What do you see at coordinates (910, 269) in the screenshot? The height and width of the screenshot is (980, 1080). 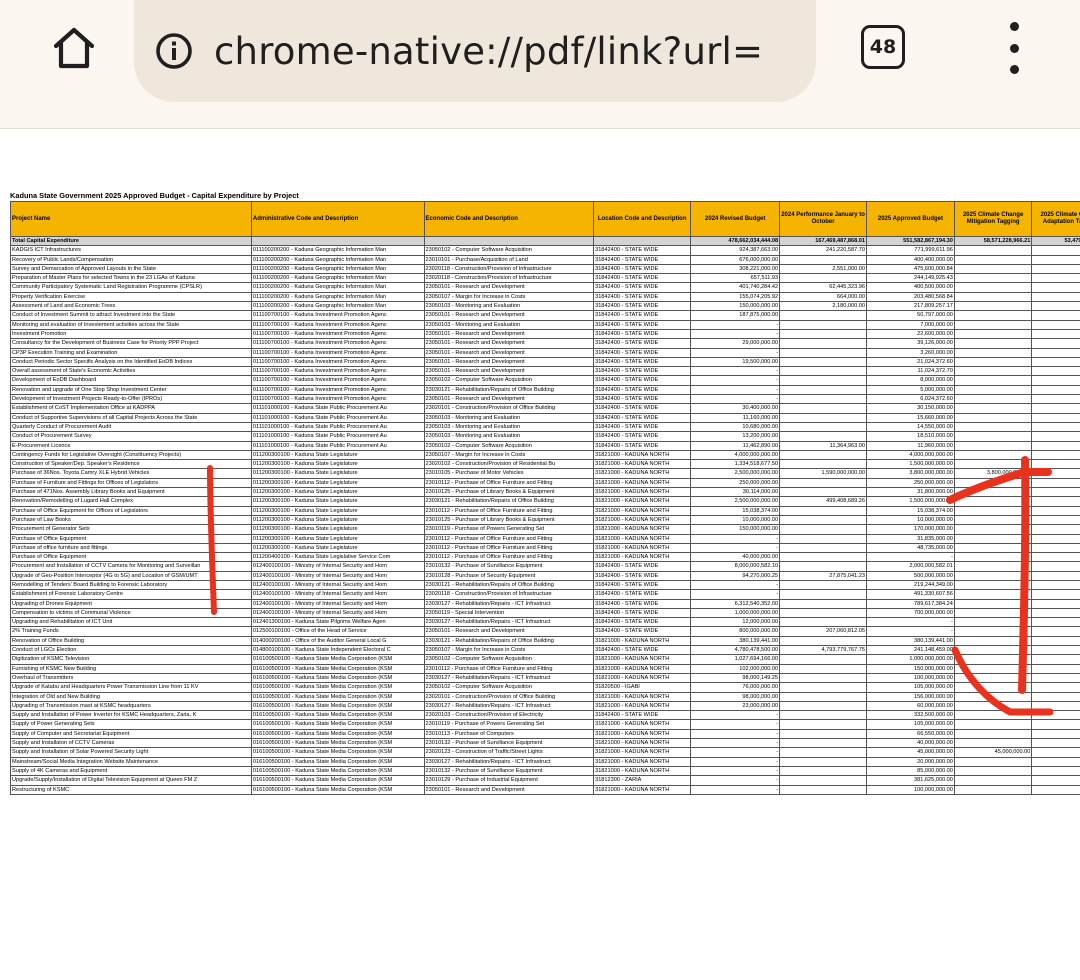 I see `table-cell: 475,600,000.84` at bounding box center [910, 269].